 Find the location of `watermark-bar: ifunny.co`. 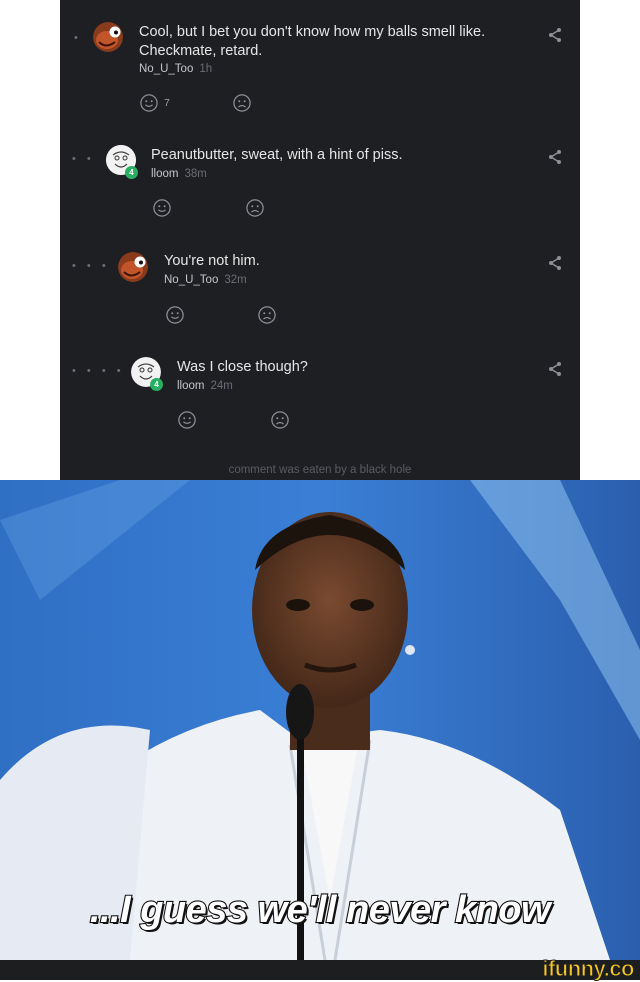

watermark-bar: ifunny.co is located at coordinates (320, 969).